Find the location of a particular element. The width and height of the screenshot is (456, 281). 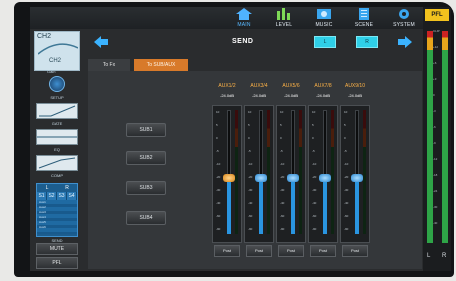

send-tabs: To Fx To SUB/AUX is located at coordinates (255, 65).